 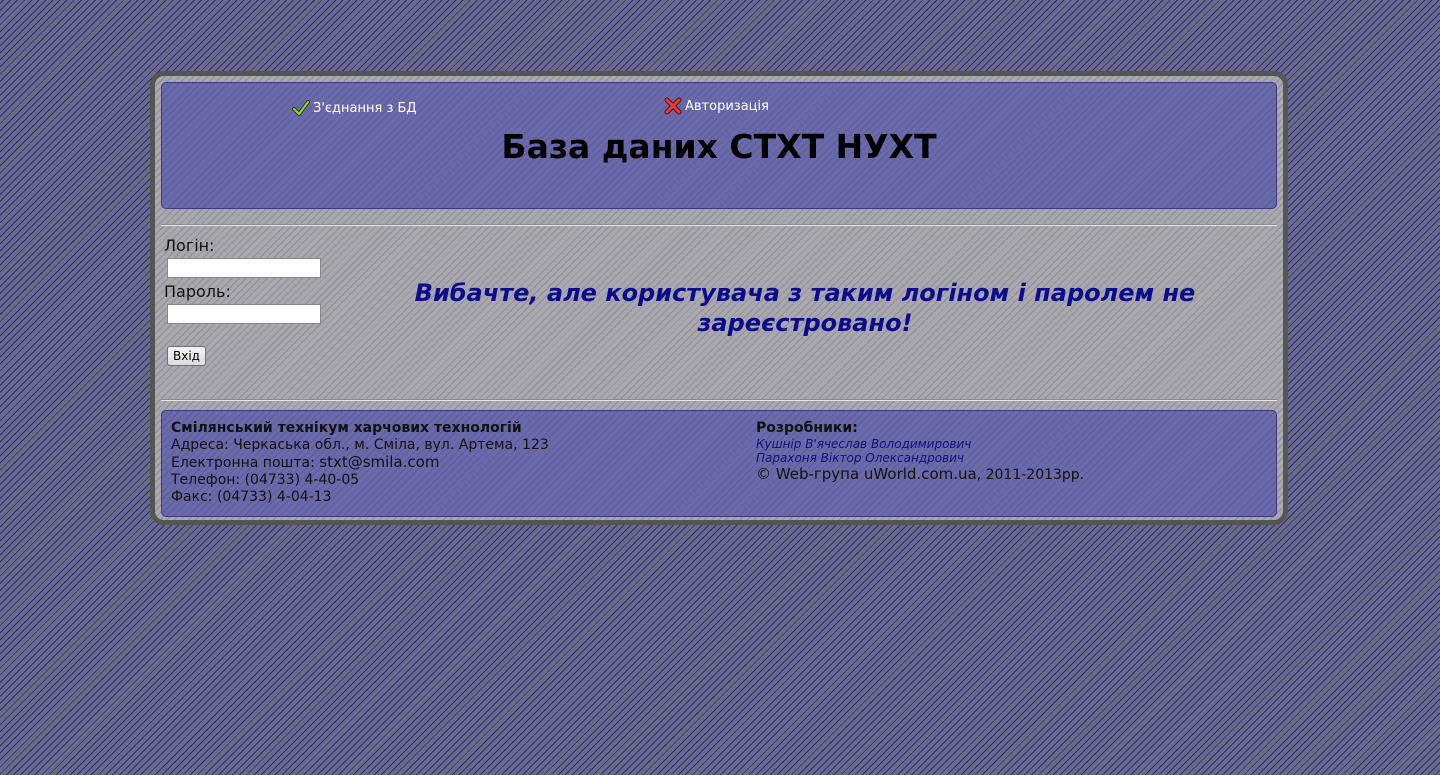 I want to click on copyright: © Web-група uWorld.com.ua, 2011-2013рр., so click(x=920, y=474).